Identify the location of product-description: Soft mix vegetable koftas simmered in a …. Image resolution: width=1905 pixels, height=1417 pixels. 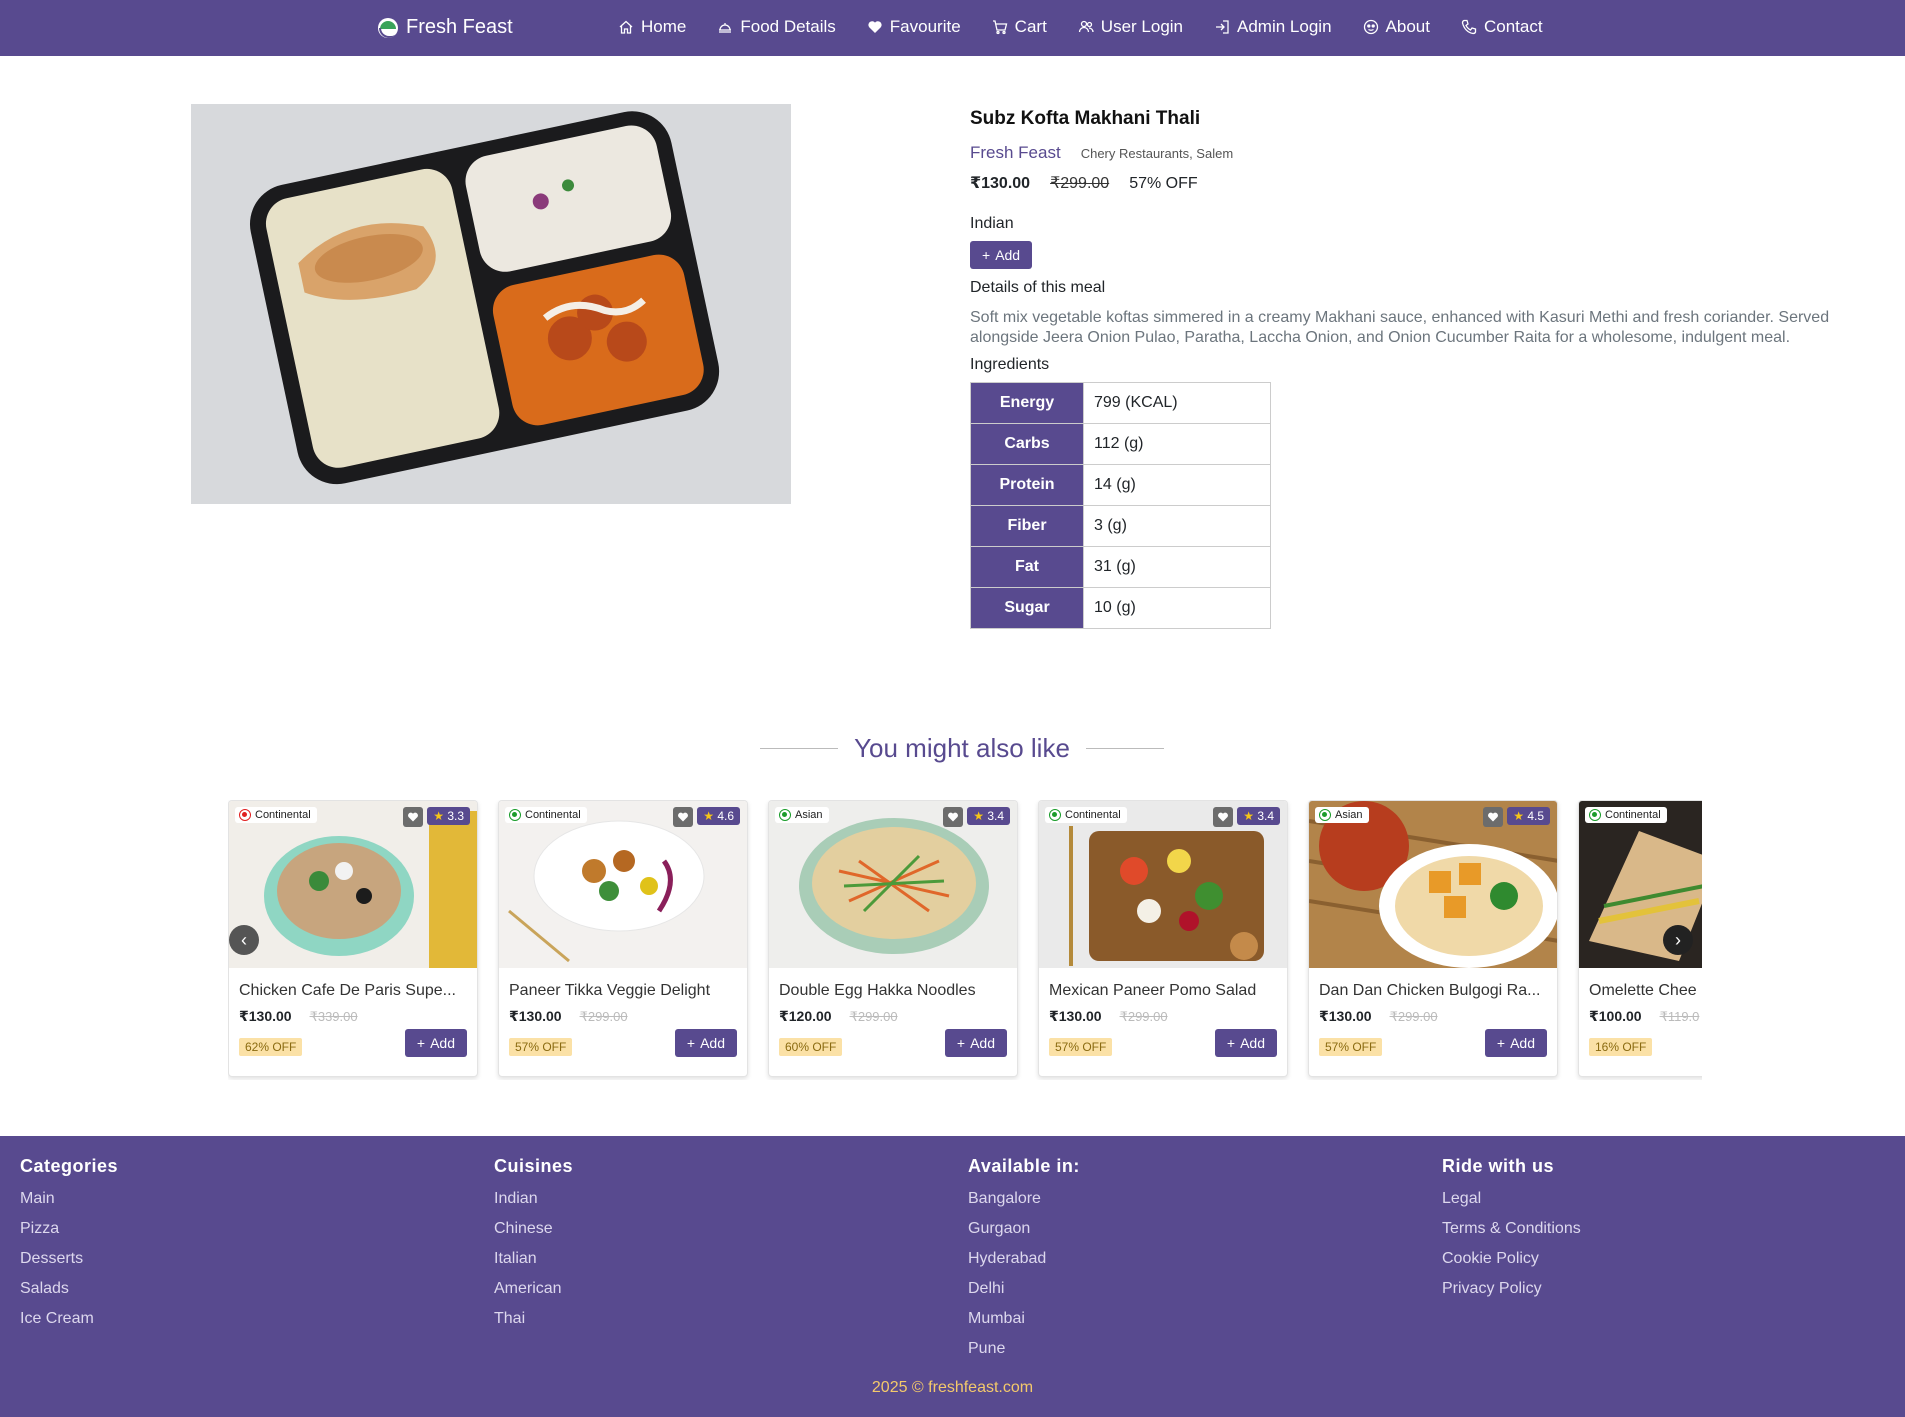
(1400, 327).